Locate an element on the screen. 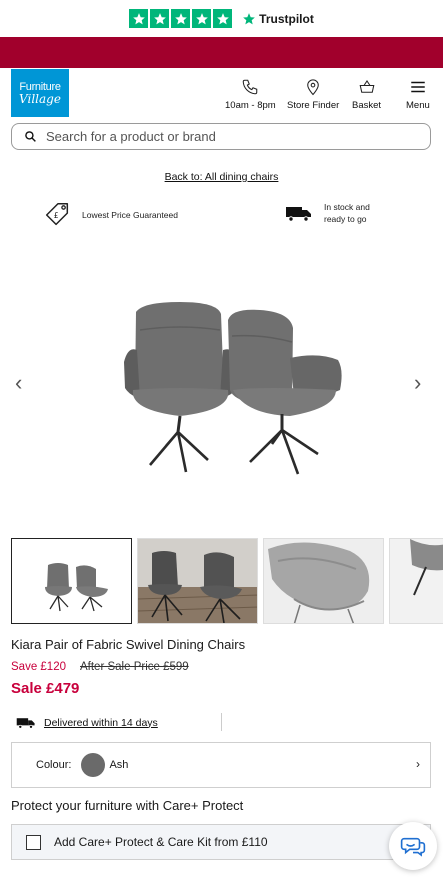 This screenshot has height=878, width=443. promo-banner is located at coordinates (221, 52).